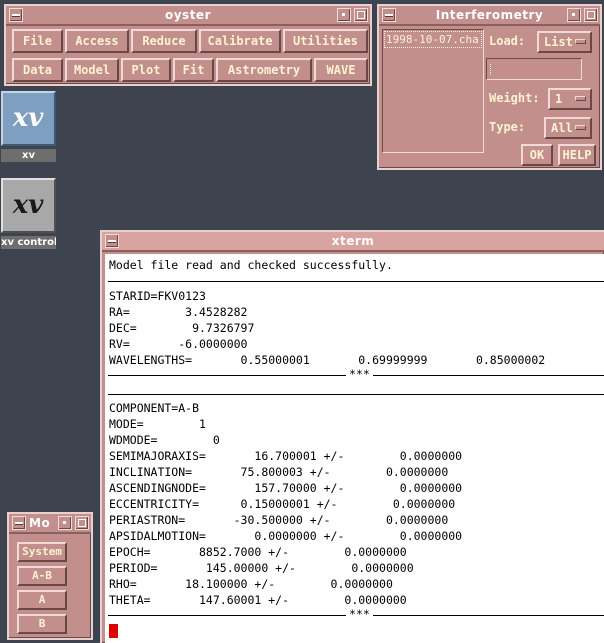 The height and width of the screenshot is (643, 604). Describe the element at coordinates (258, 552) in the screenshot. I see `terminal-line: EPOCH= 8852.7000 +/- 0.0000000` at that location.